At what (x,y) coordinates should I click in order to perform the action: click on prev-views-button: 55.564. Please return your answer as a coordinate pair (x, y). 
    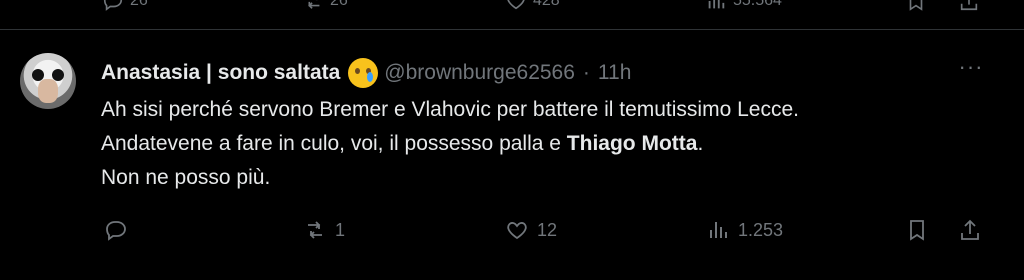
    Looking at the image, I should click on (743, 6).